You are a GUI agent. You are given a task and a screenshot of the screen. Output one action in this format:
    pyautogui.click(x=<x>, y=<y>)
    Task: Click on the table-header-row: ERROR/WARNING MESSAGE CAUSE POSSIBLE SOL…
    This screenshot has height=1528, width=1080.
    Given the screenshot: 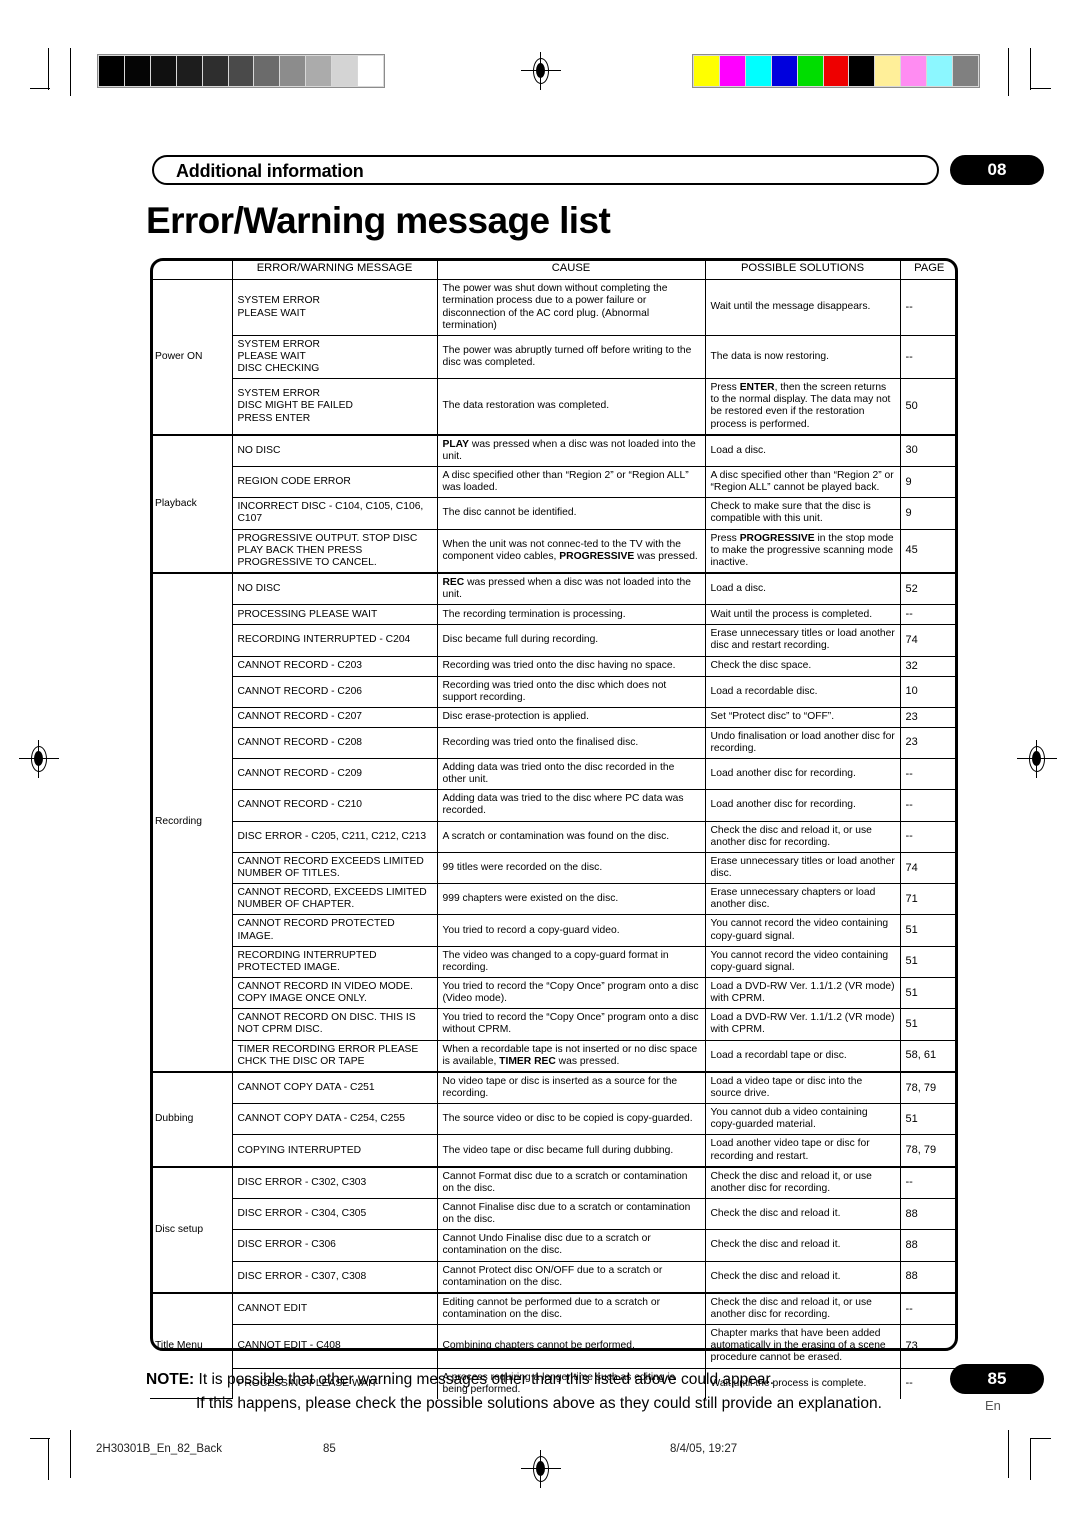 What is the action you would take?
    pyautogui.click(x=554, y=269)
    